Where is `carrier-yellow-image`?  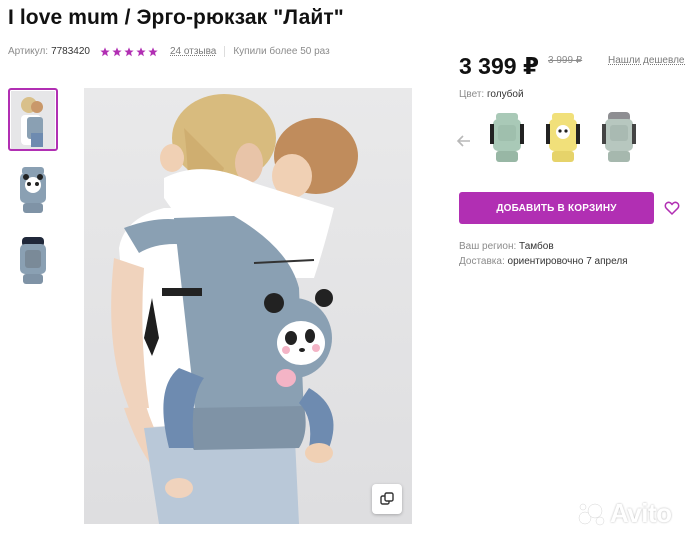
carrier-yellow-image is located at coordinates (563, 137).